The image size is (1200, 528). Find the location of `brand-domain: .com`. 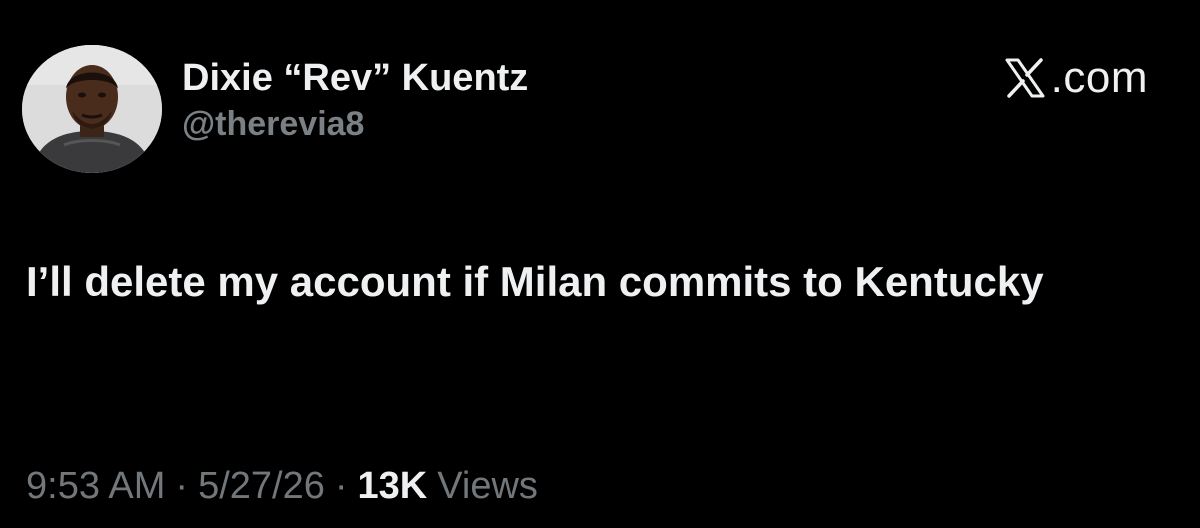

brand-domain: .com is located at coordinates (1099, 77).